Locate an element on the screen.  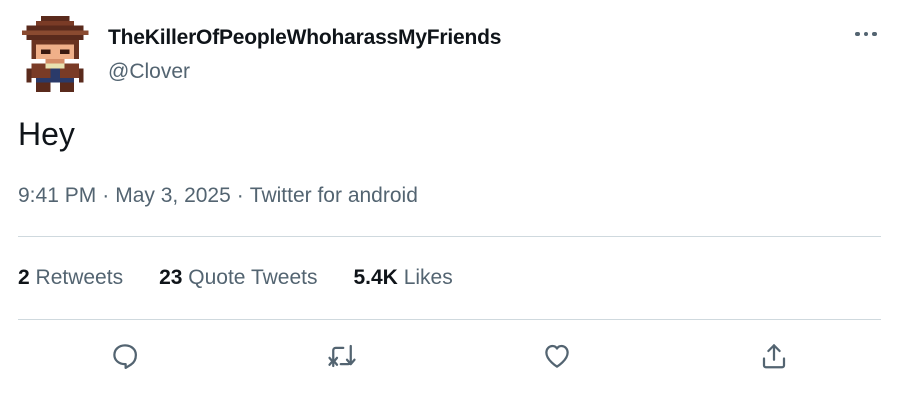
quote-tweets-count: 23 is located at coordinates (171, 277).